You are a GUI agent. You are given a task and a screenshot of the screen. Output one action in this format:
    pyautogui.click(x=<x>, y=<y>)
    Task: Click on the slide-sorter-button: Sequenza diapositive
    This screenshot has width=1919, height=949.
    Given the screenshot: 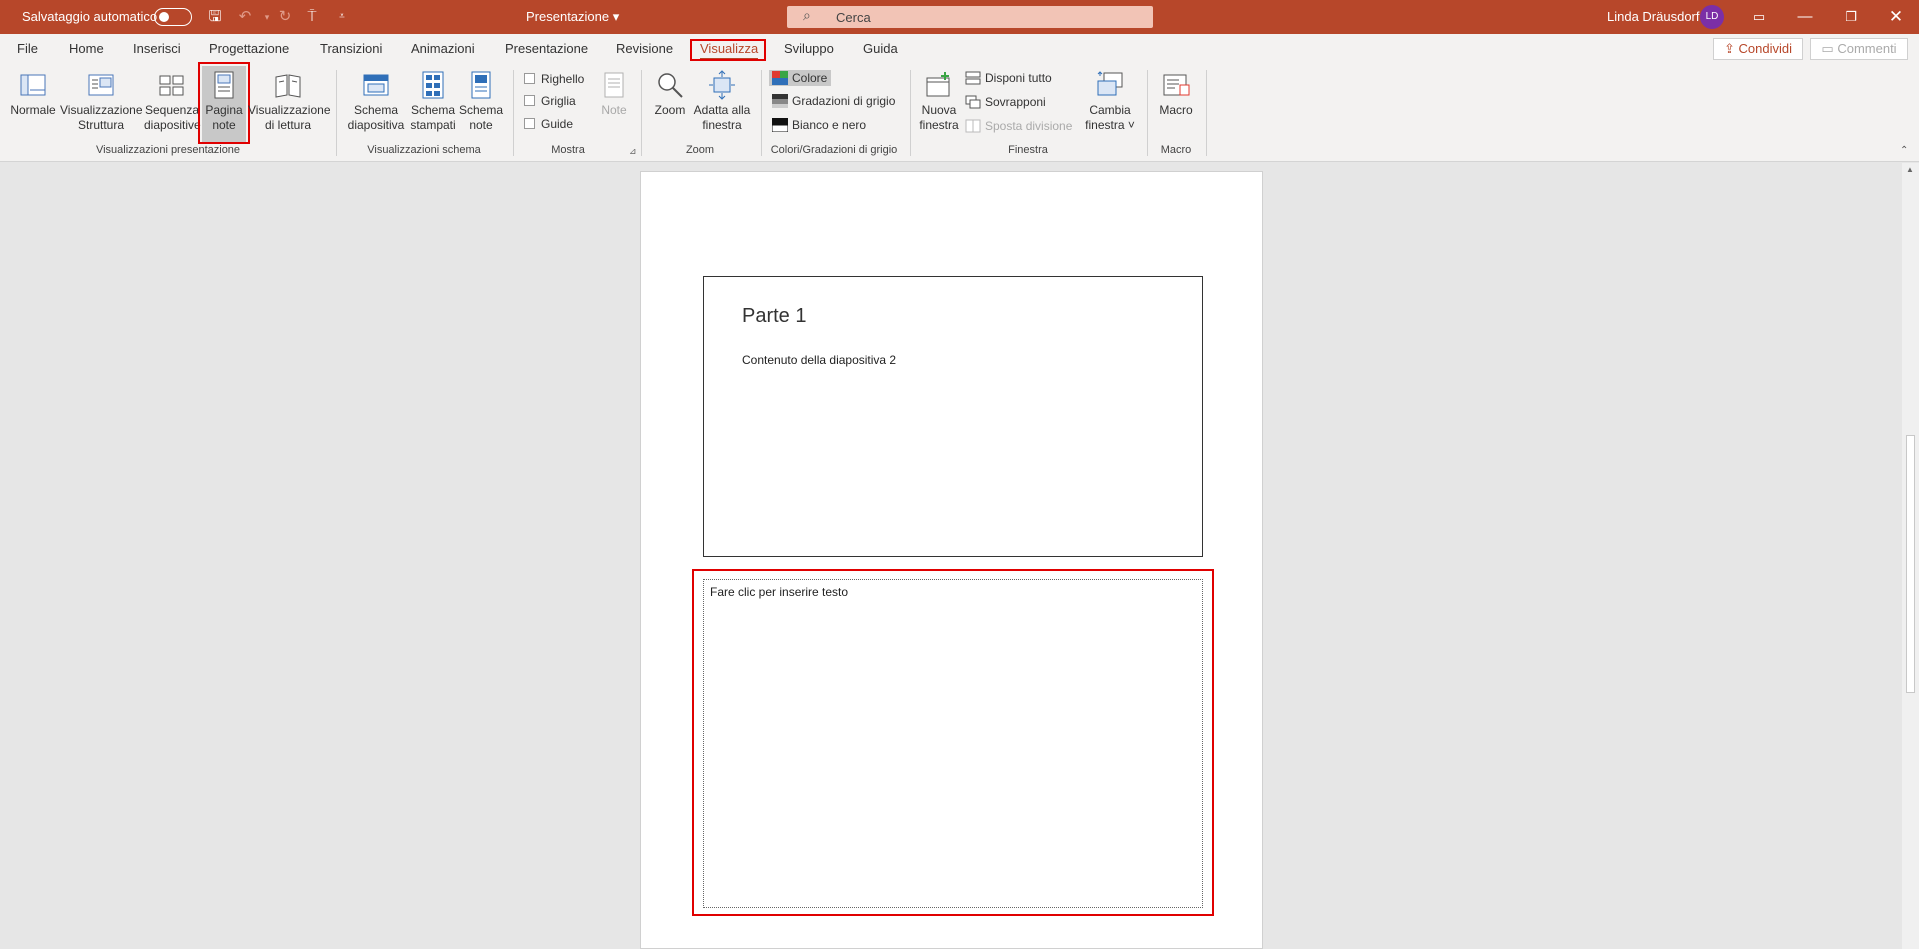 What is the action you would take?
    pyautogui.click(x=172, y=101)
    